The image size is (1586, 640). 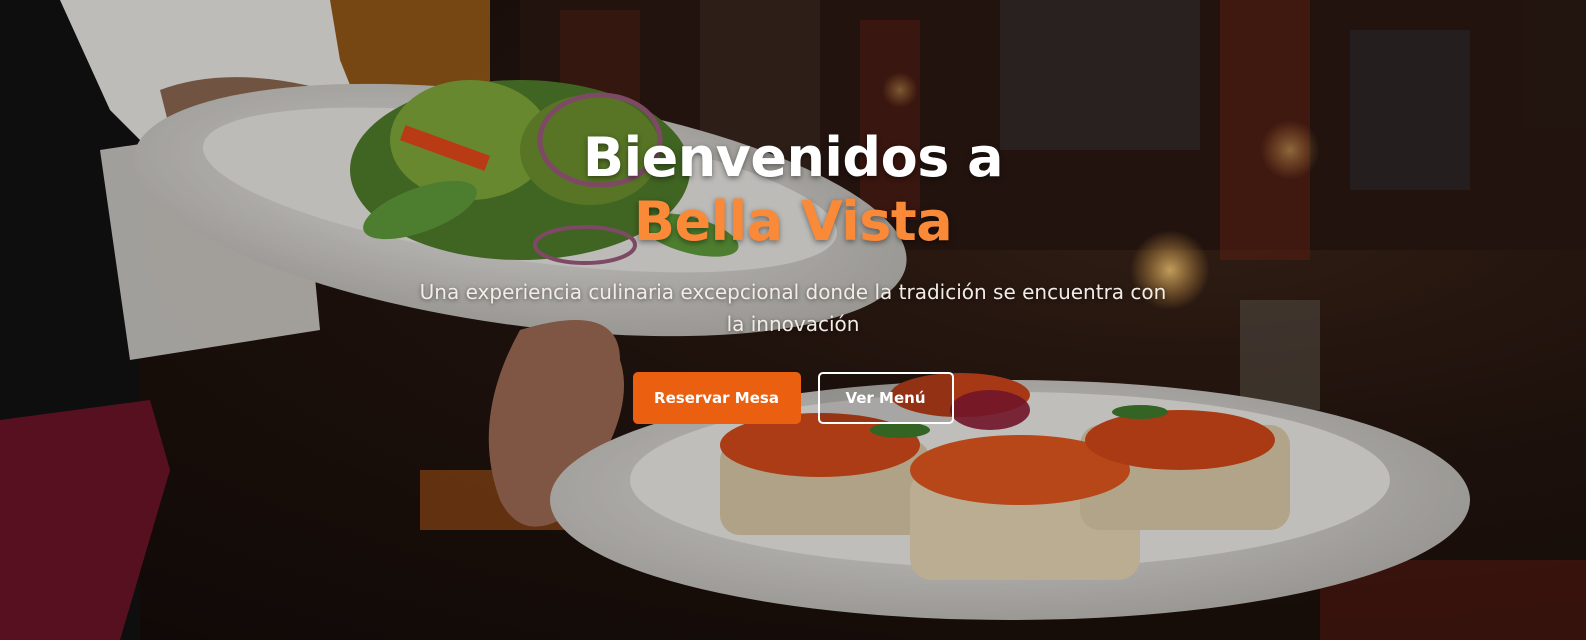 I want to click on hero-title: Bienvenidos a Bella Vista, so click(x=793, y=190).